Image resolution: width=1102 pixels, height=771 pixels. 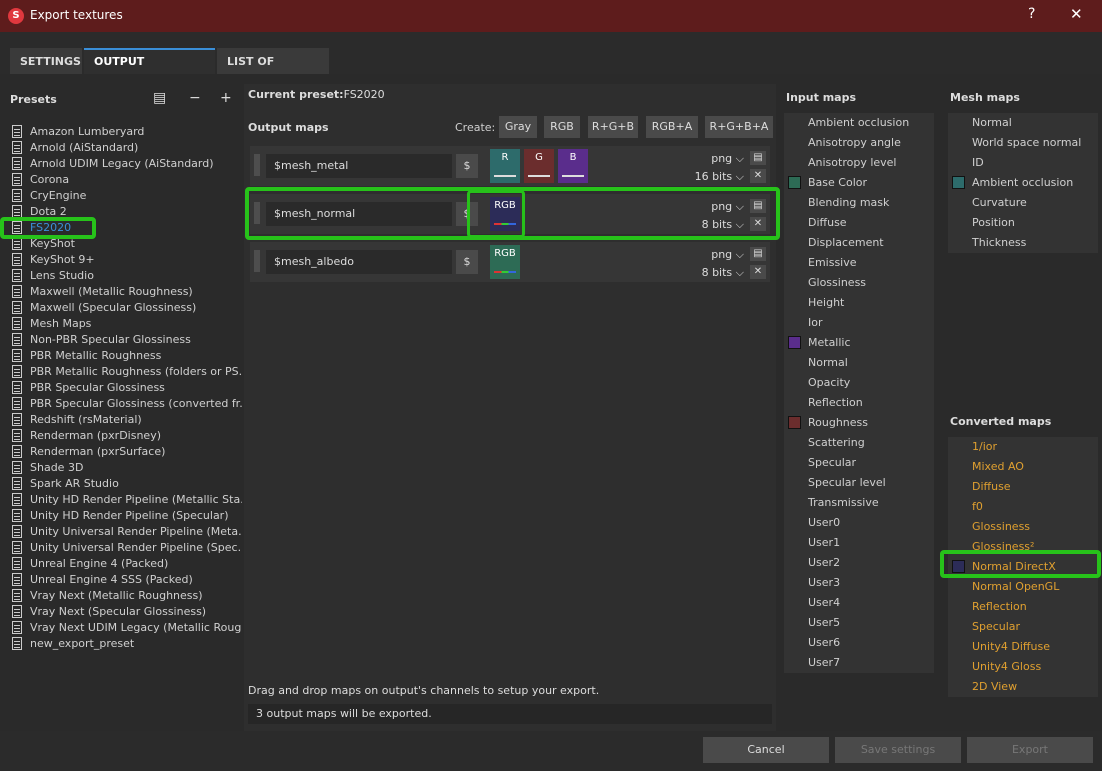 I want to click on preset-item: Amazon Lumberyard, so click(x=121, y=132).